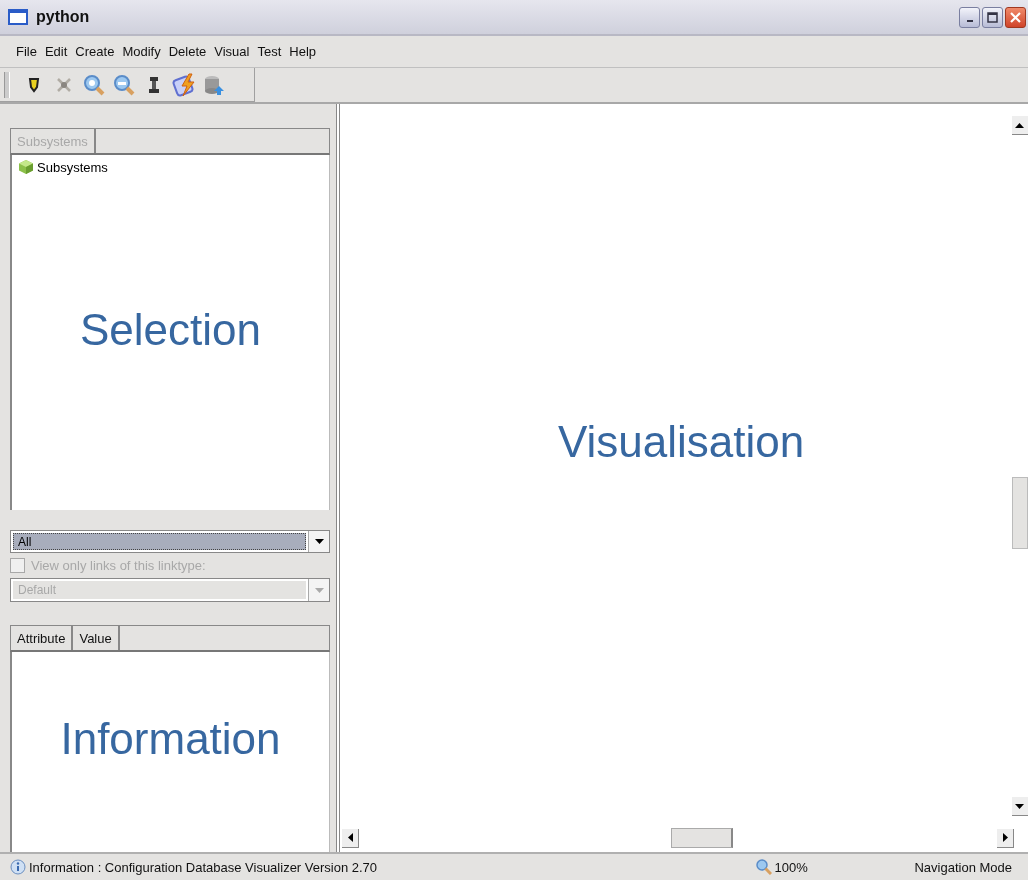 The width and height of the screenshot is (1028, 880). I want to click on zoom-in-button, so click(94, 84).